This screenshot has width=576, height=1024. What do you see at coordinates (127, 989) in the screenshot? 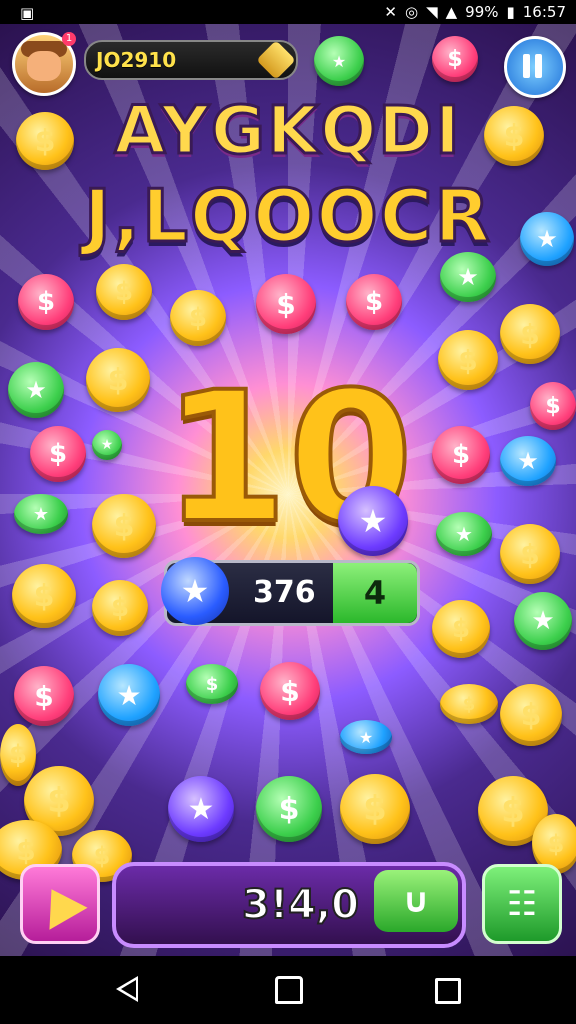
I see `back-icon` at bounding box center [127, 989].